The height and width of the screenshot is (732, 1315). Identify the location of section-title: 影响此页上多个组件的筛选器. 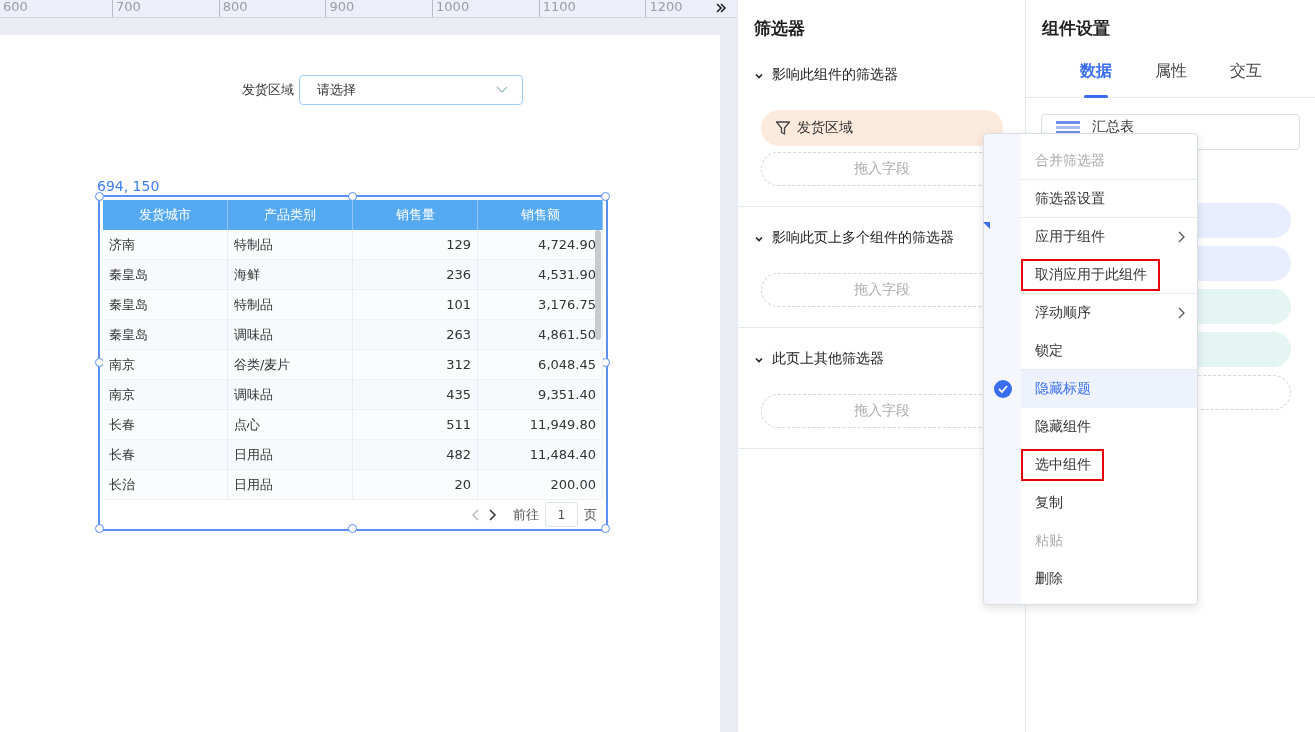
(863, 238).